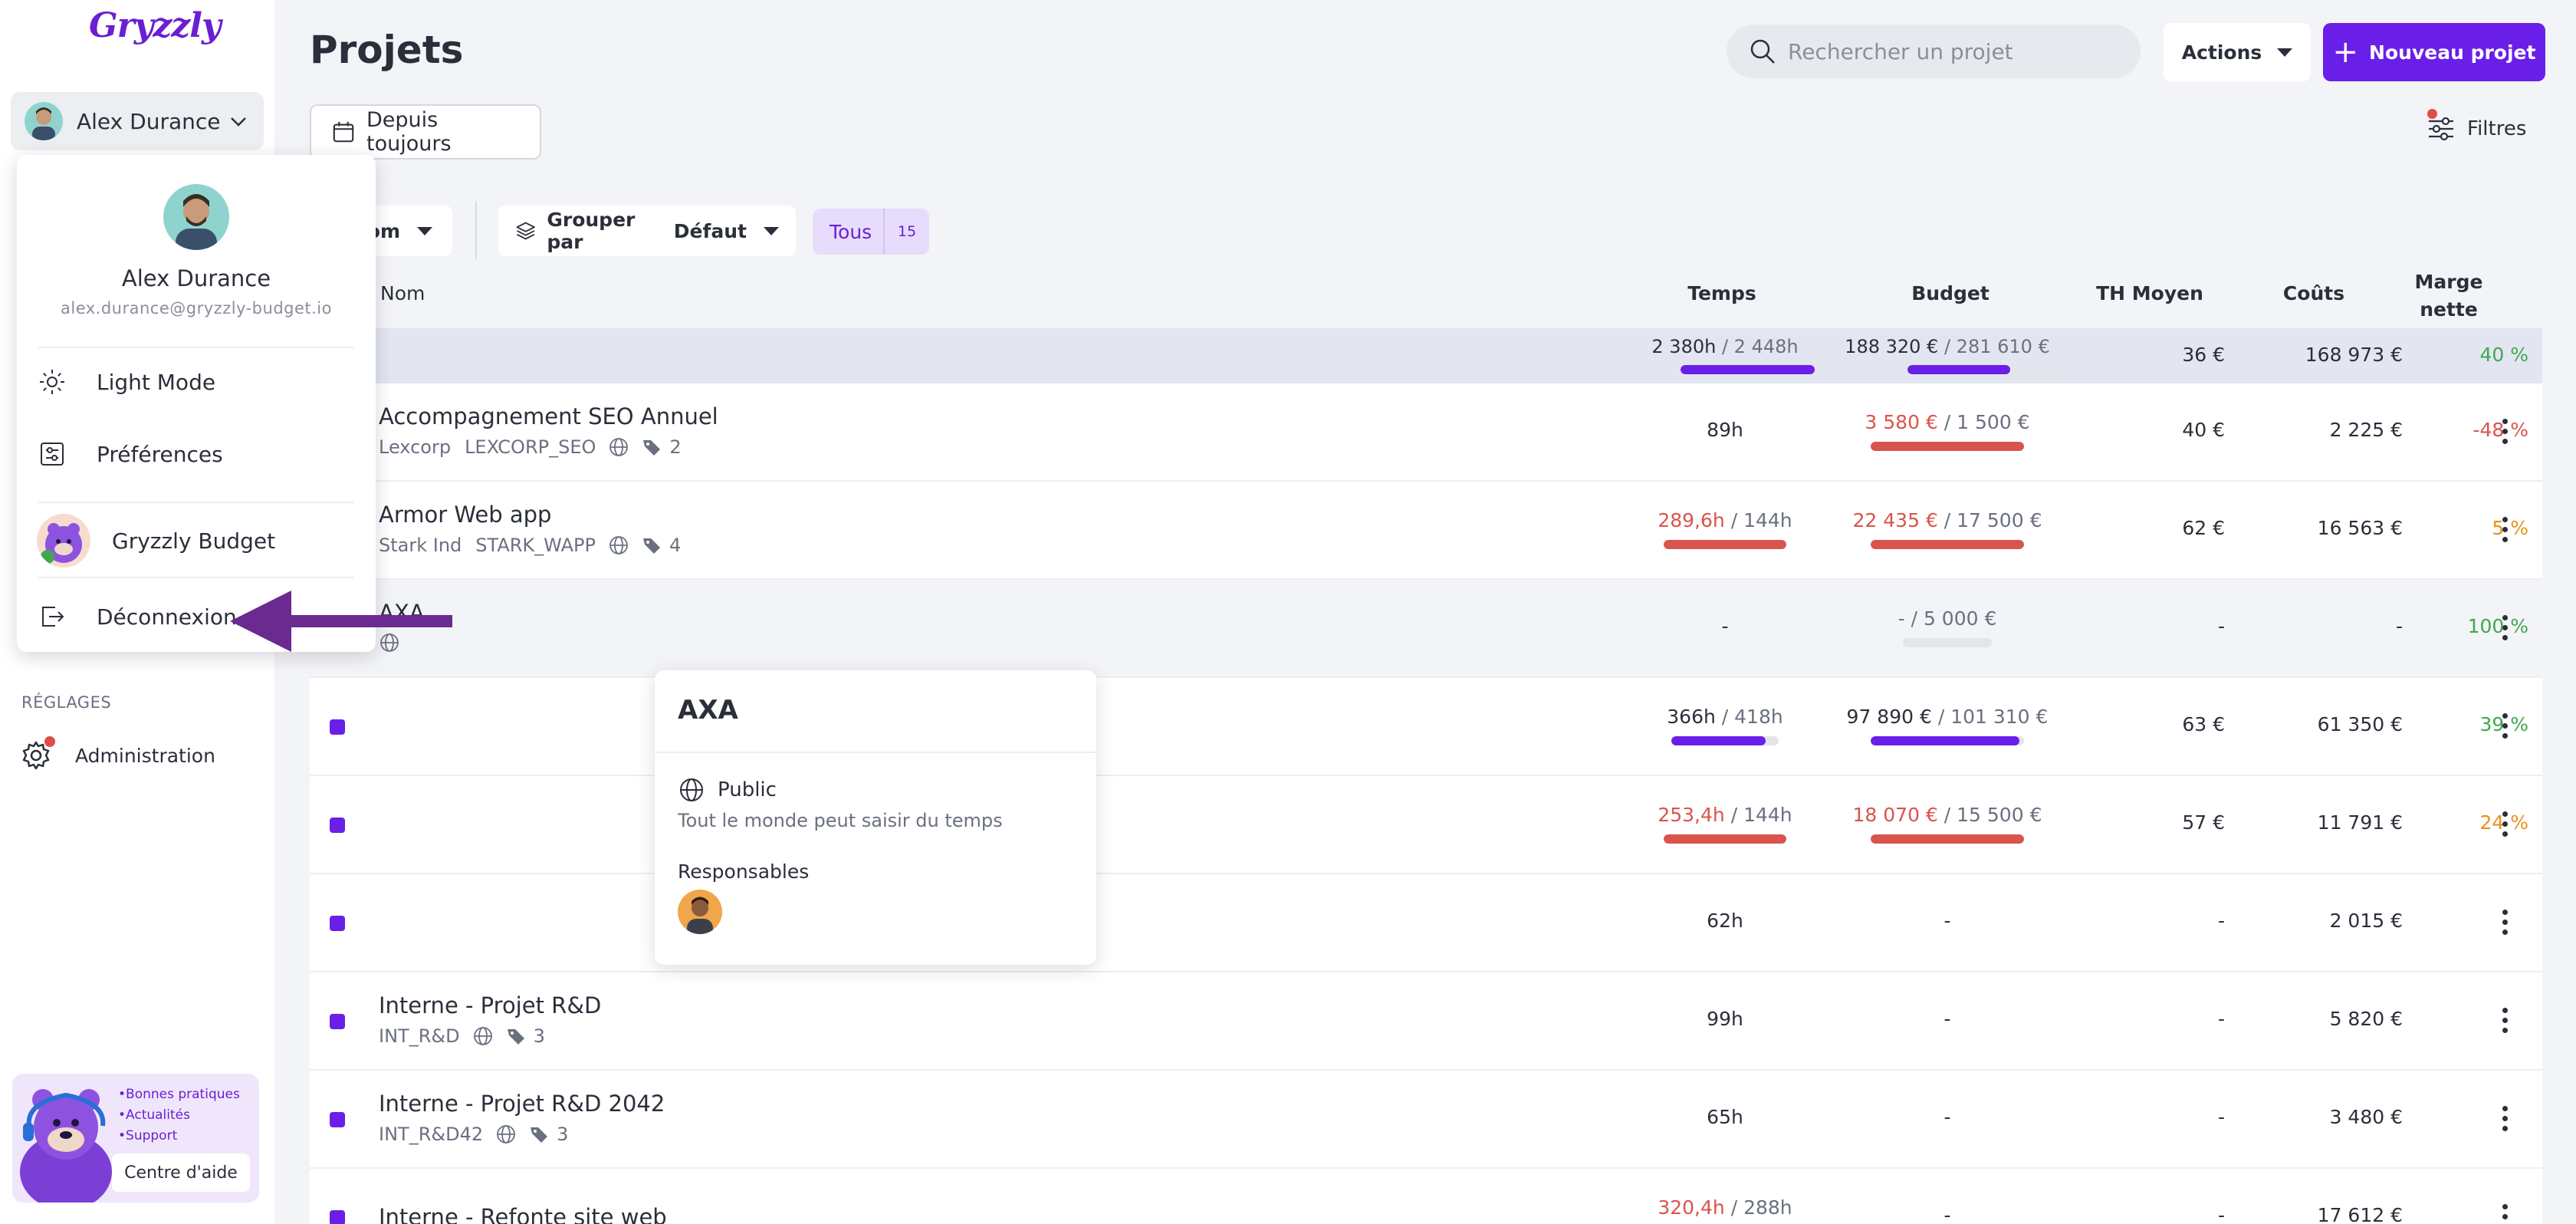 The width and height of the screenshot is (2576, 1224). I want to click on project-margin: 5 %, so click(2510, 528).